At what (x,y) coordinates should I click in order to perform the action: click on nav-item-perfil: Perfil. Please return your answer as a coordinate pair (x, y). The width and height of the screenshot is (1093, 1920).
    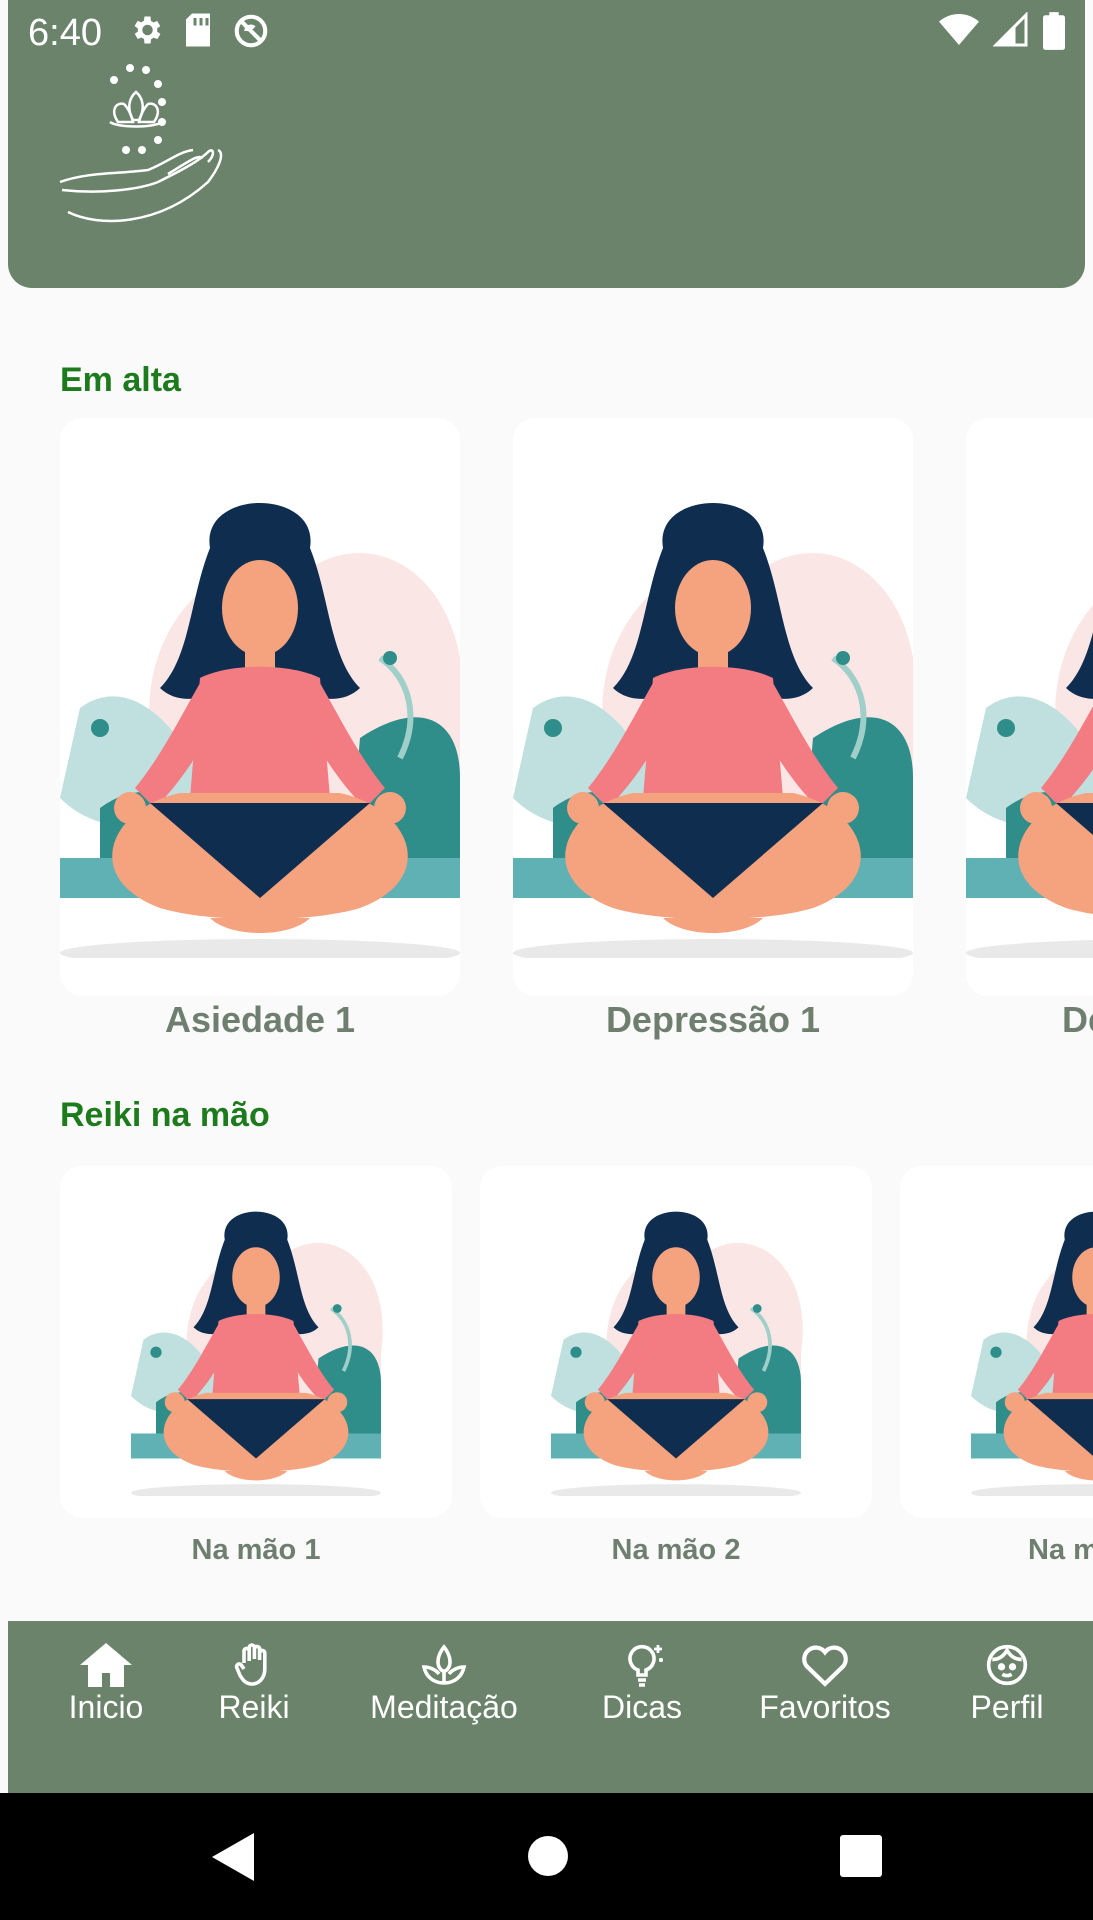
    Looking at the image, I should click on (1007, 1684).